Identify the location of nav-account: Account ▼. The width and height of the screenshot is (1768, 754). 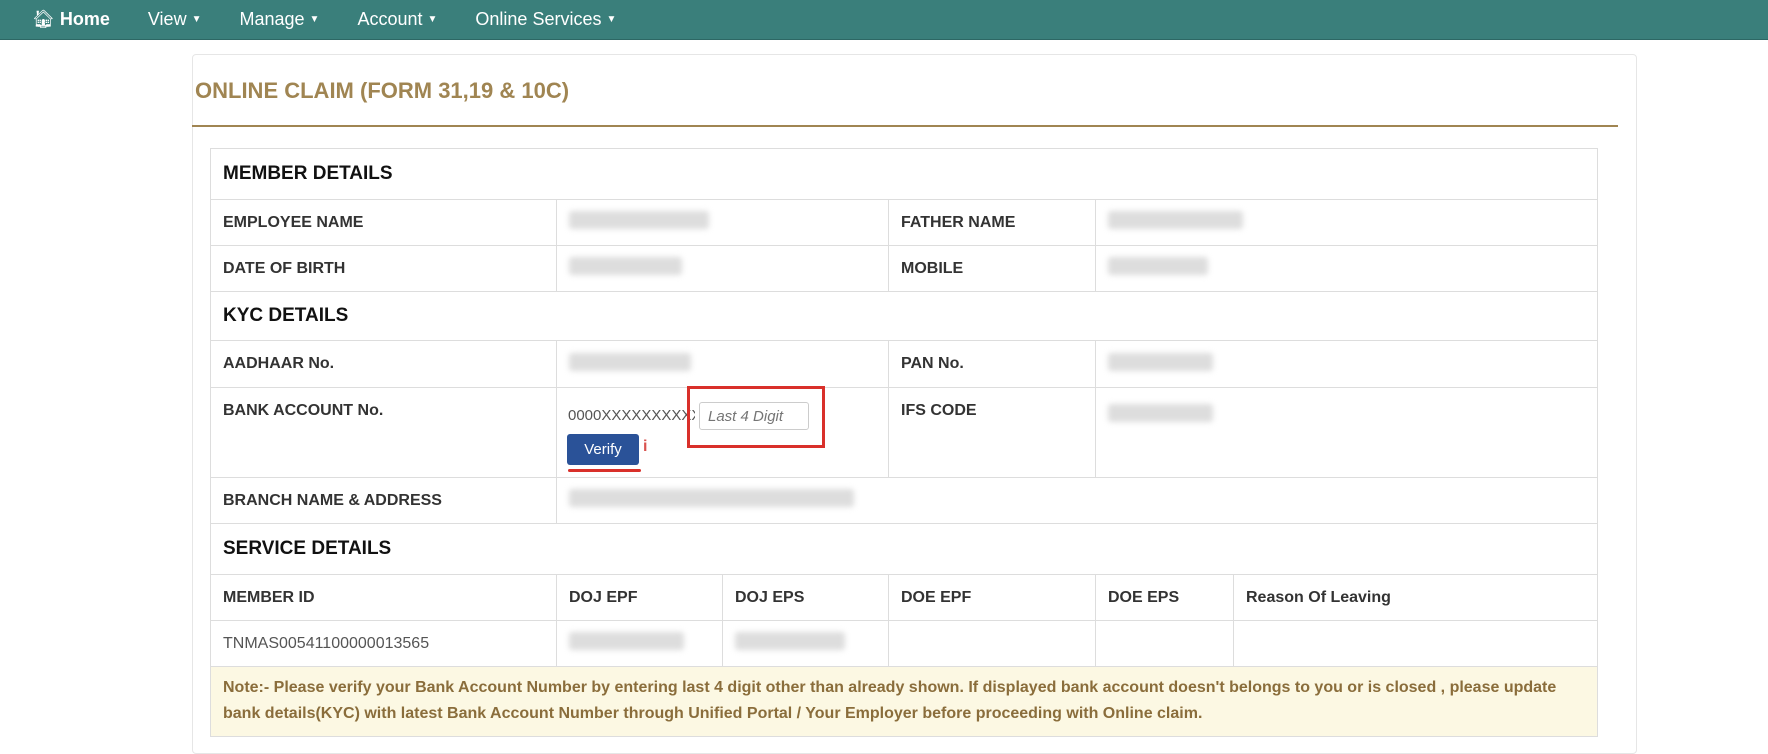
(397, 19).